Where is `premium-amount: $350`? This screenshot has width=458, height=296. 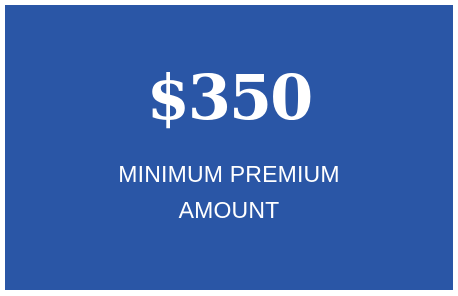 premium-amount: $350 is located at coordinates (230, 97).